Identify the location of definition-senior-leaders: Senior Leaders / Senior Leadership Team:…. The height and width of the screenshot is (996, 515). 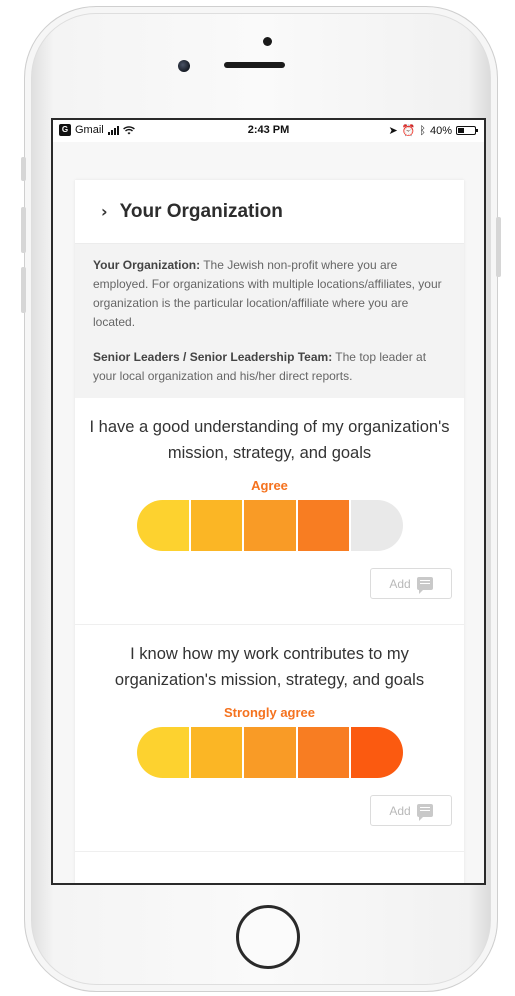
(269, 367).